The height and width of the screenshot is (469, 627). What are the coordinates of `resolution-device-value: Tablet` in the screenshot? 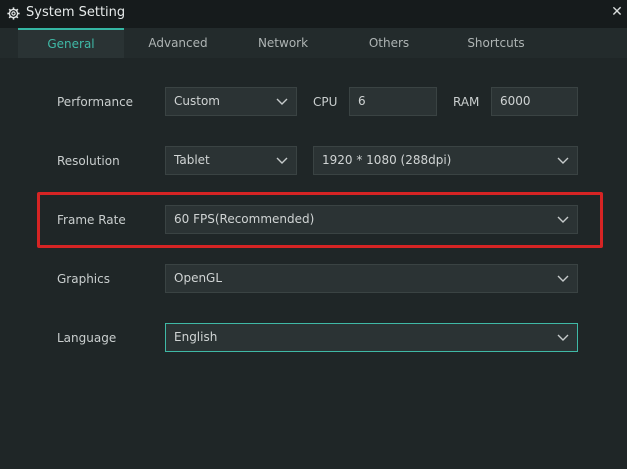 It's located at (192, 160).